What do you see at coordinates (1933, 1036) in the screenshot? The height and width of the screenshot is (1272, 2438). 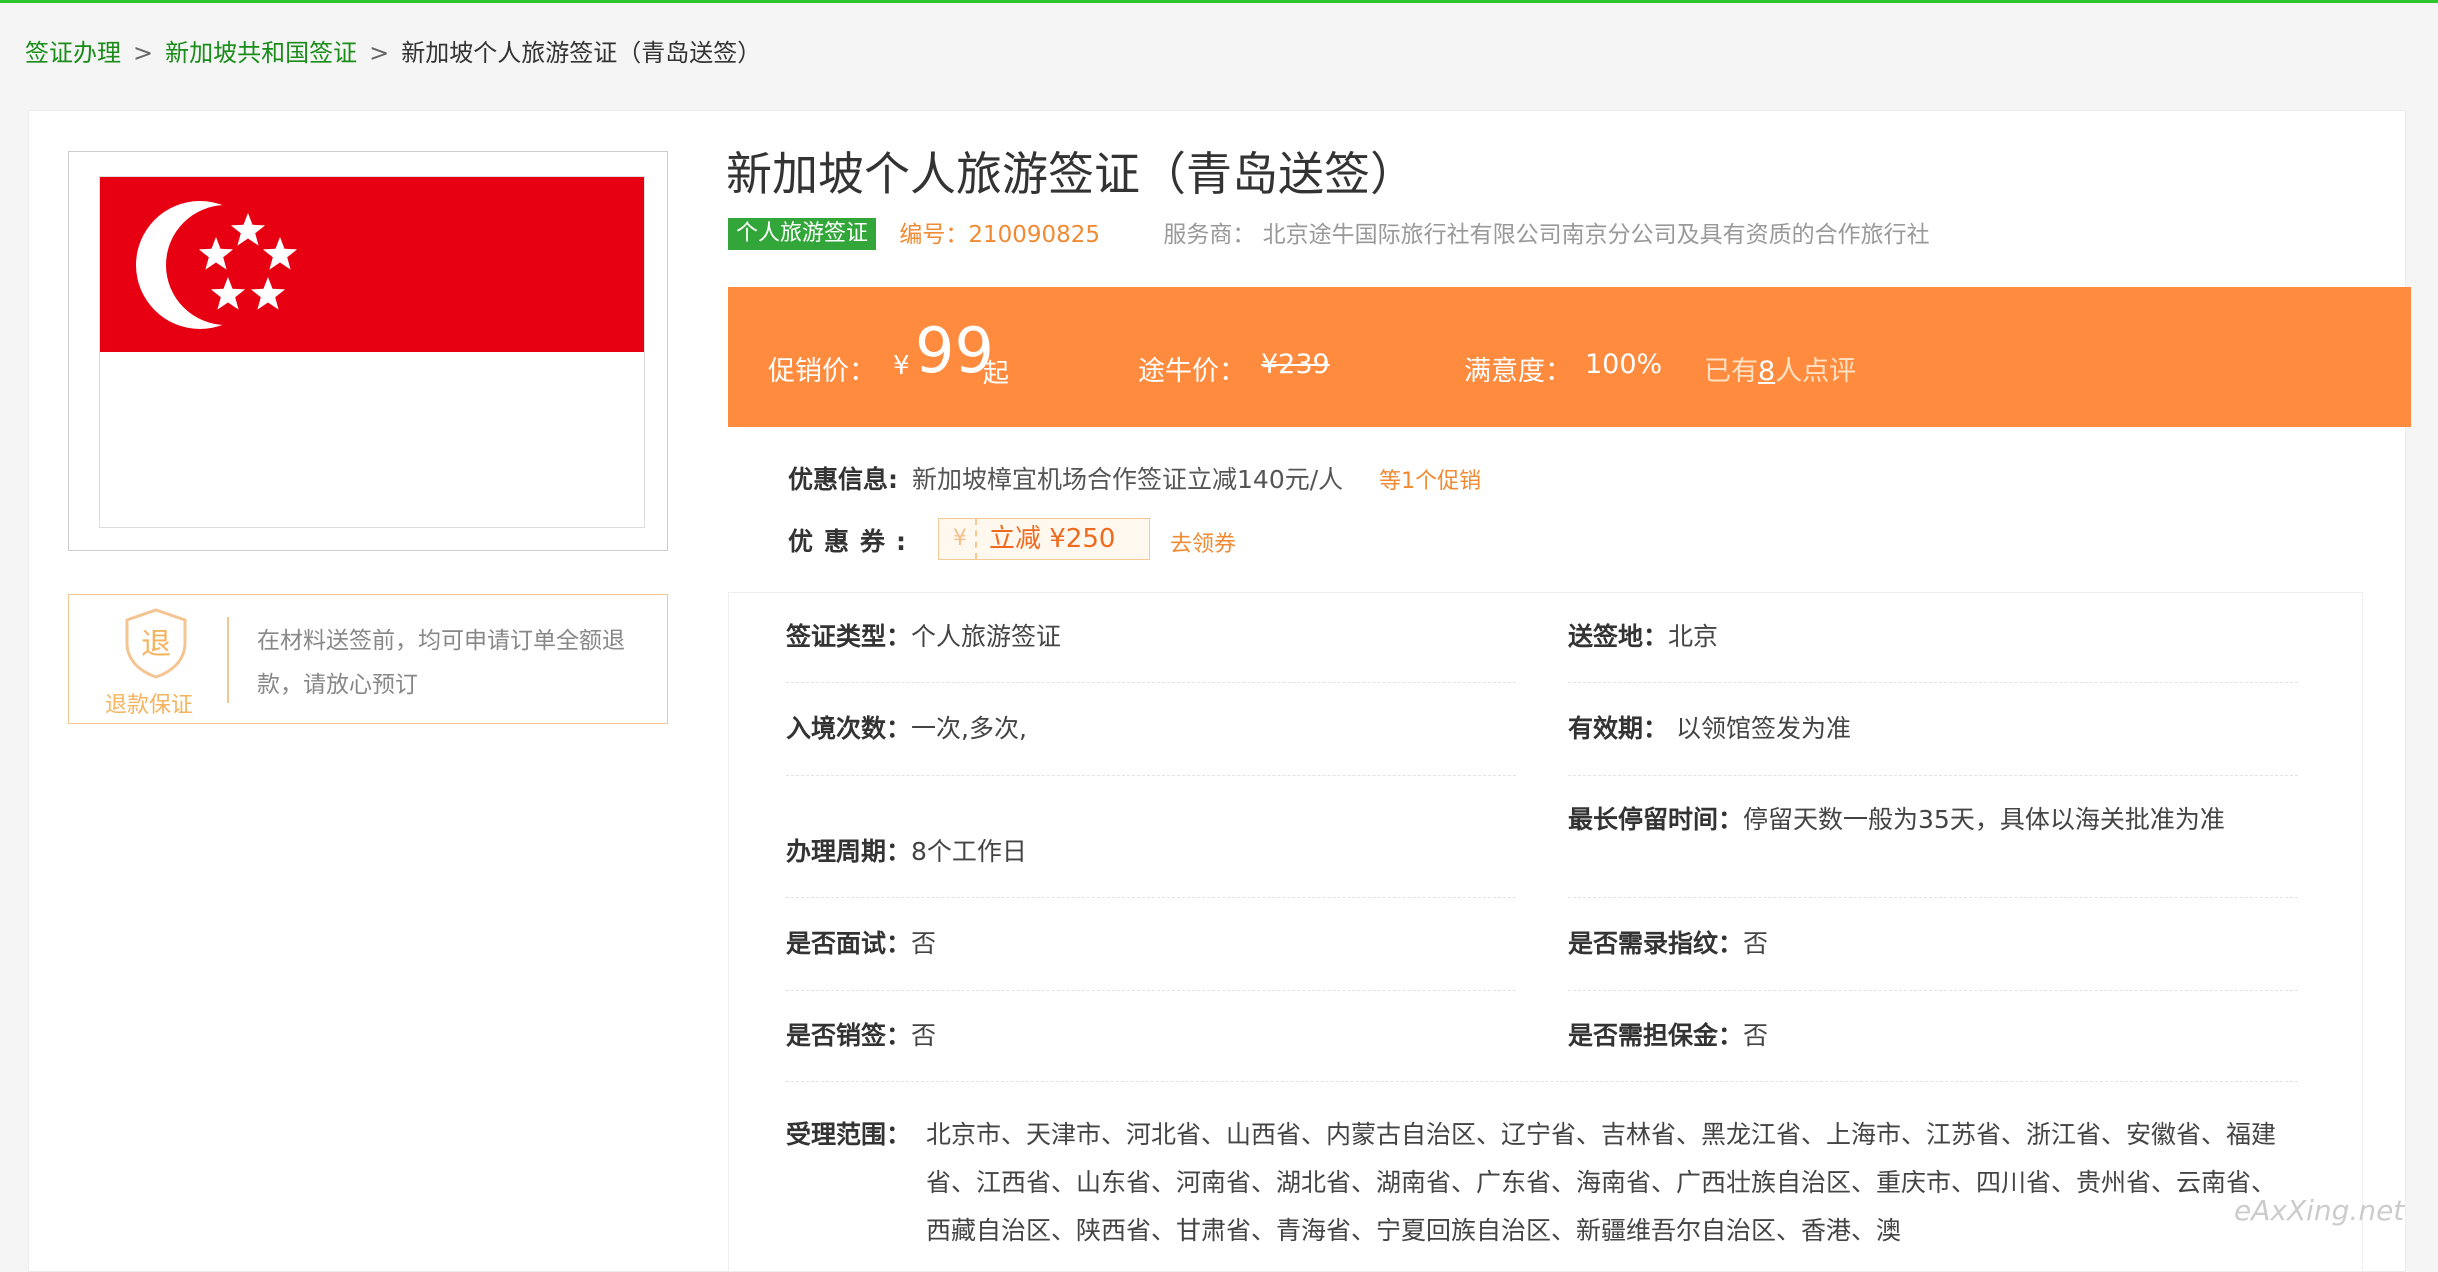 I see `field-deposit: 是否需担保金：否` at bounding box center [1933, 1036].